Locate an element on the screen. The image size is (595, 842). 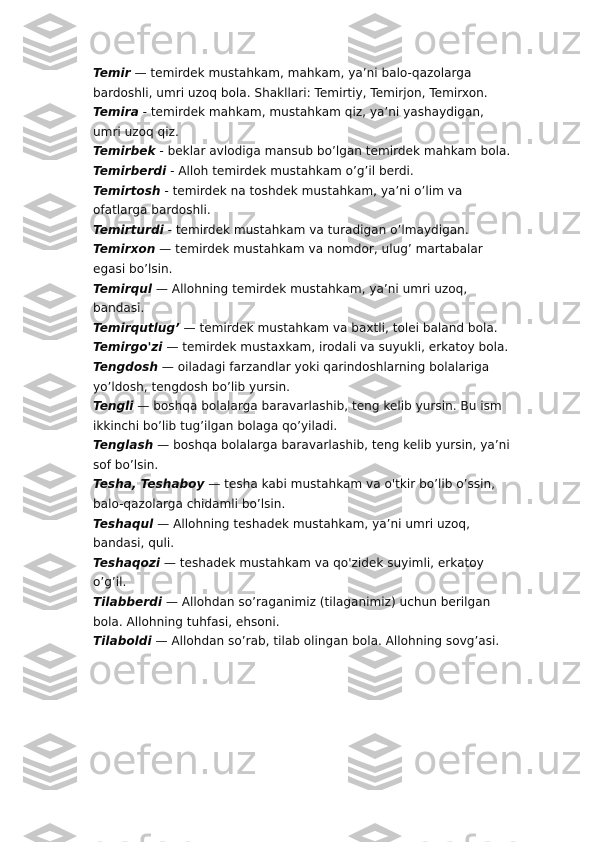
entry-headword: Teshaqozi is located at coordinates (127, 562).